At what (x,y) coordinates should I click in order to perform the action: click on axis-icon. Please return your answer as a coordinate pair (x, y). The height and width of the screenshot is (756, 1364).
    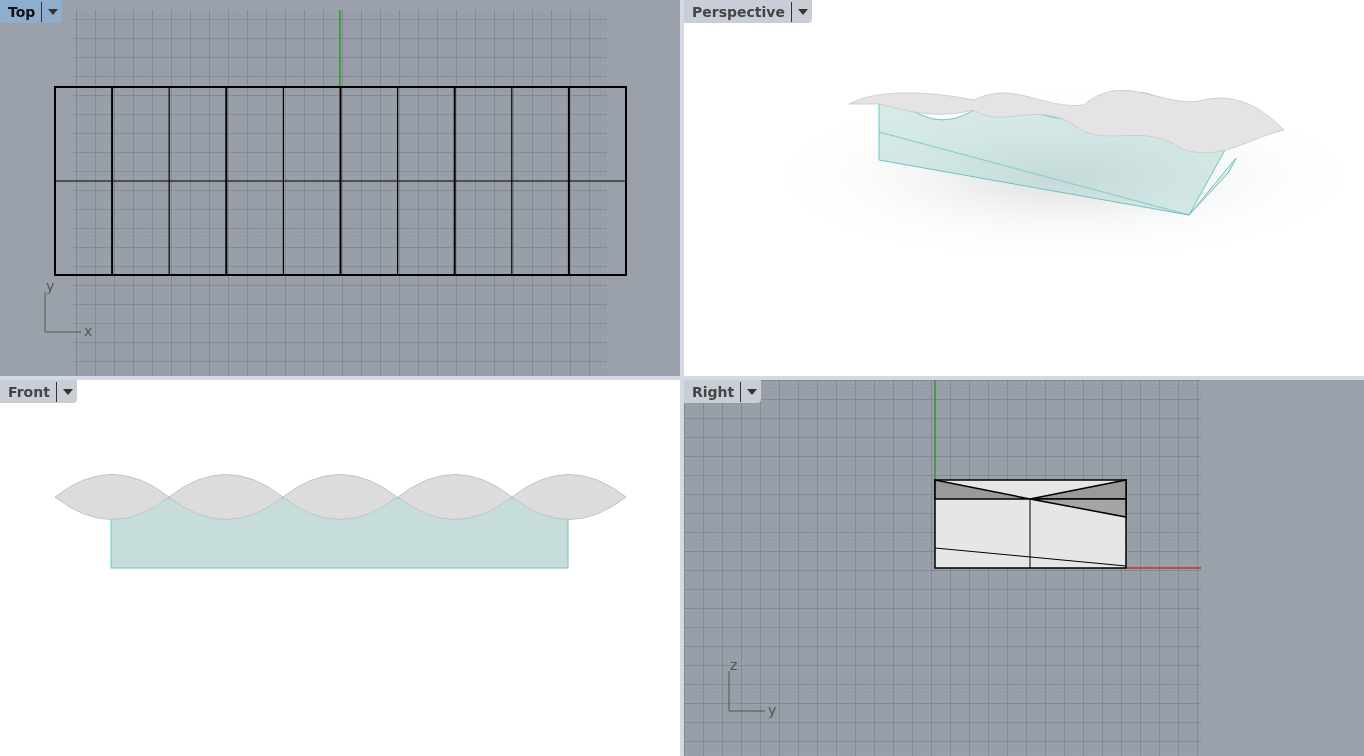
    Looking at the image, I should click on (747, 691).